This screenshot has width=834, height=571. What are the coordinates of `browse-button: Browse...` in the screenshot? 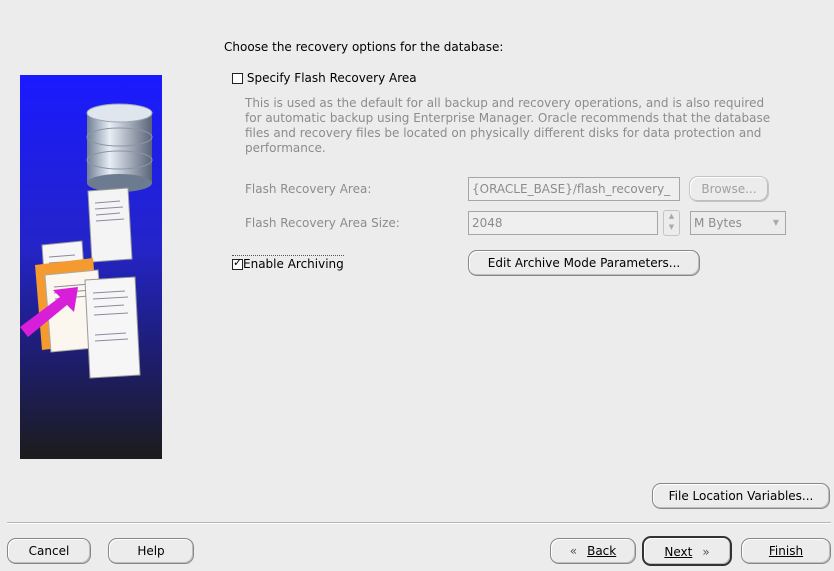 It's located at (729, 189).